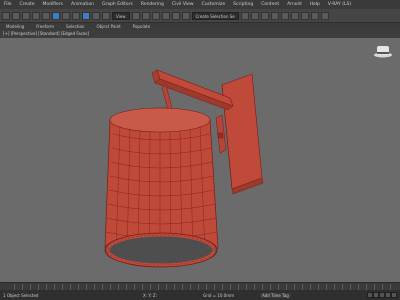 Image resolution: width=400 pixels, height=300 pixels. What do you see at coordinates (274, 15) in the screenshot?
I see `curve-editor-icon` at bounding box center [274, 15].